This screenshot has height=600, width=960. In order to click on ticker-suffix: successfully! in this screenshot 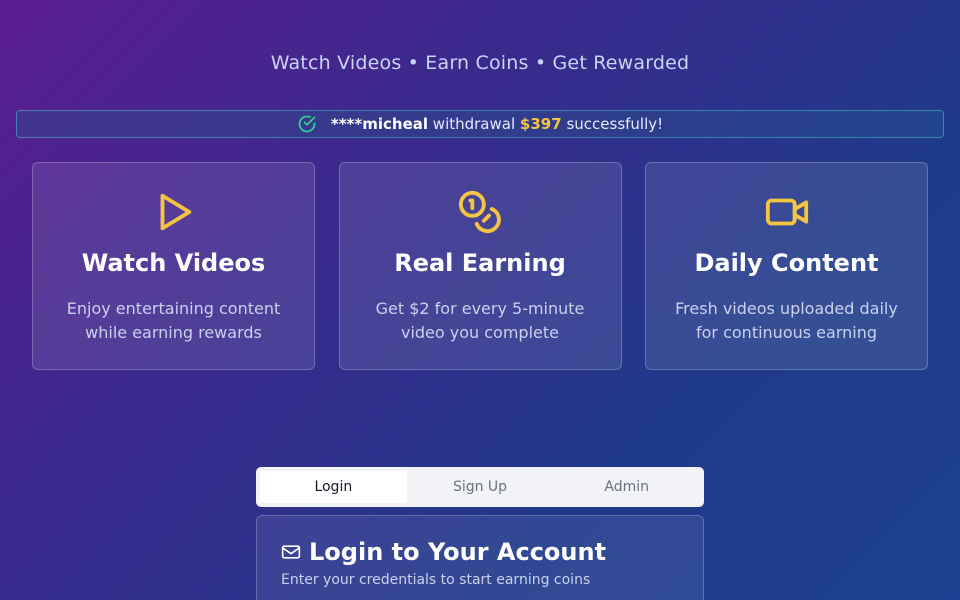, I will do `click(615, 124)`.